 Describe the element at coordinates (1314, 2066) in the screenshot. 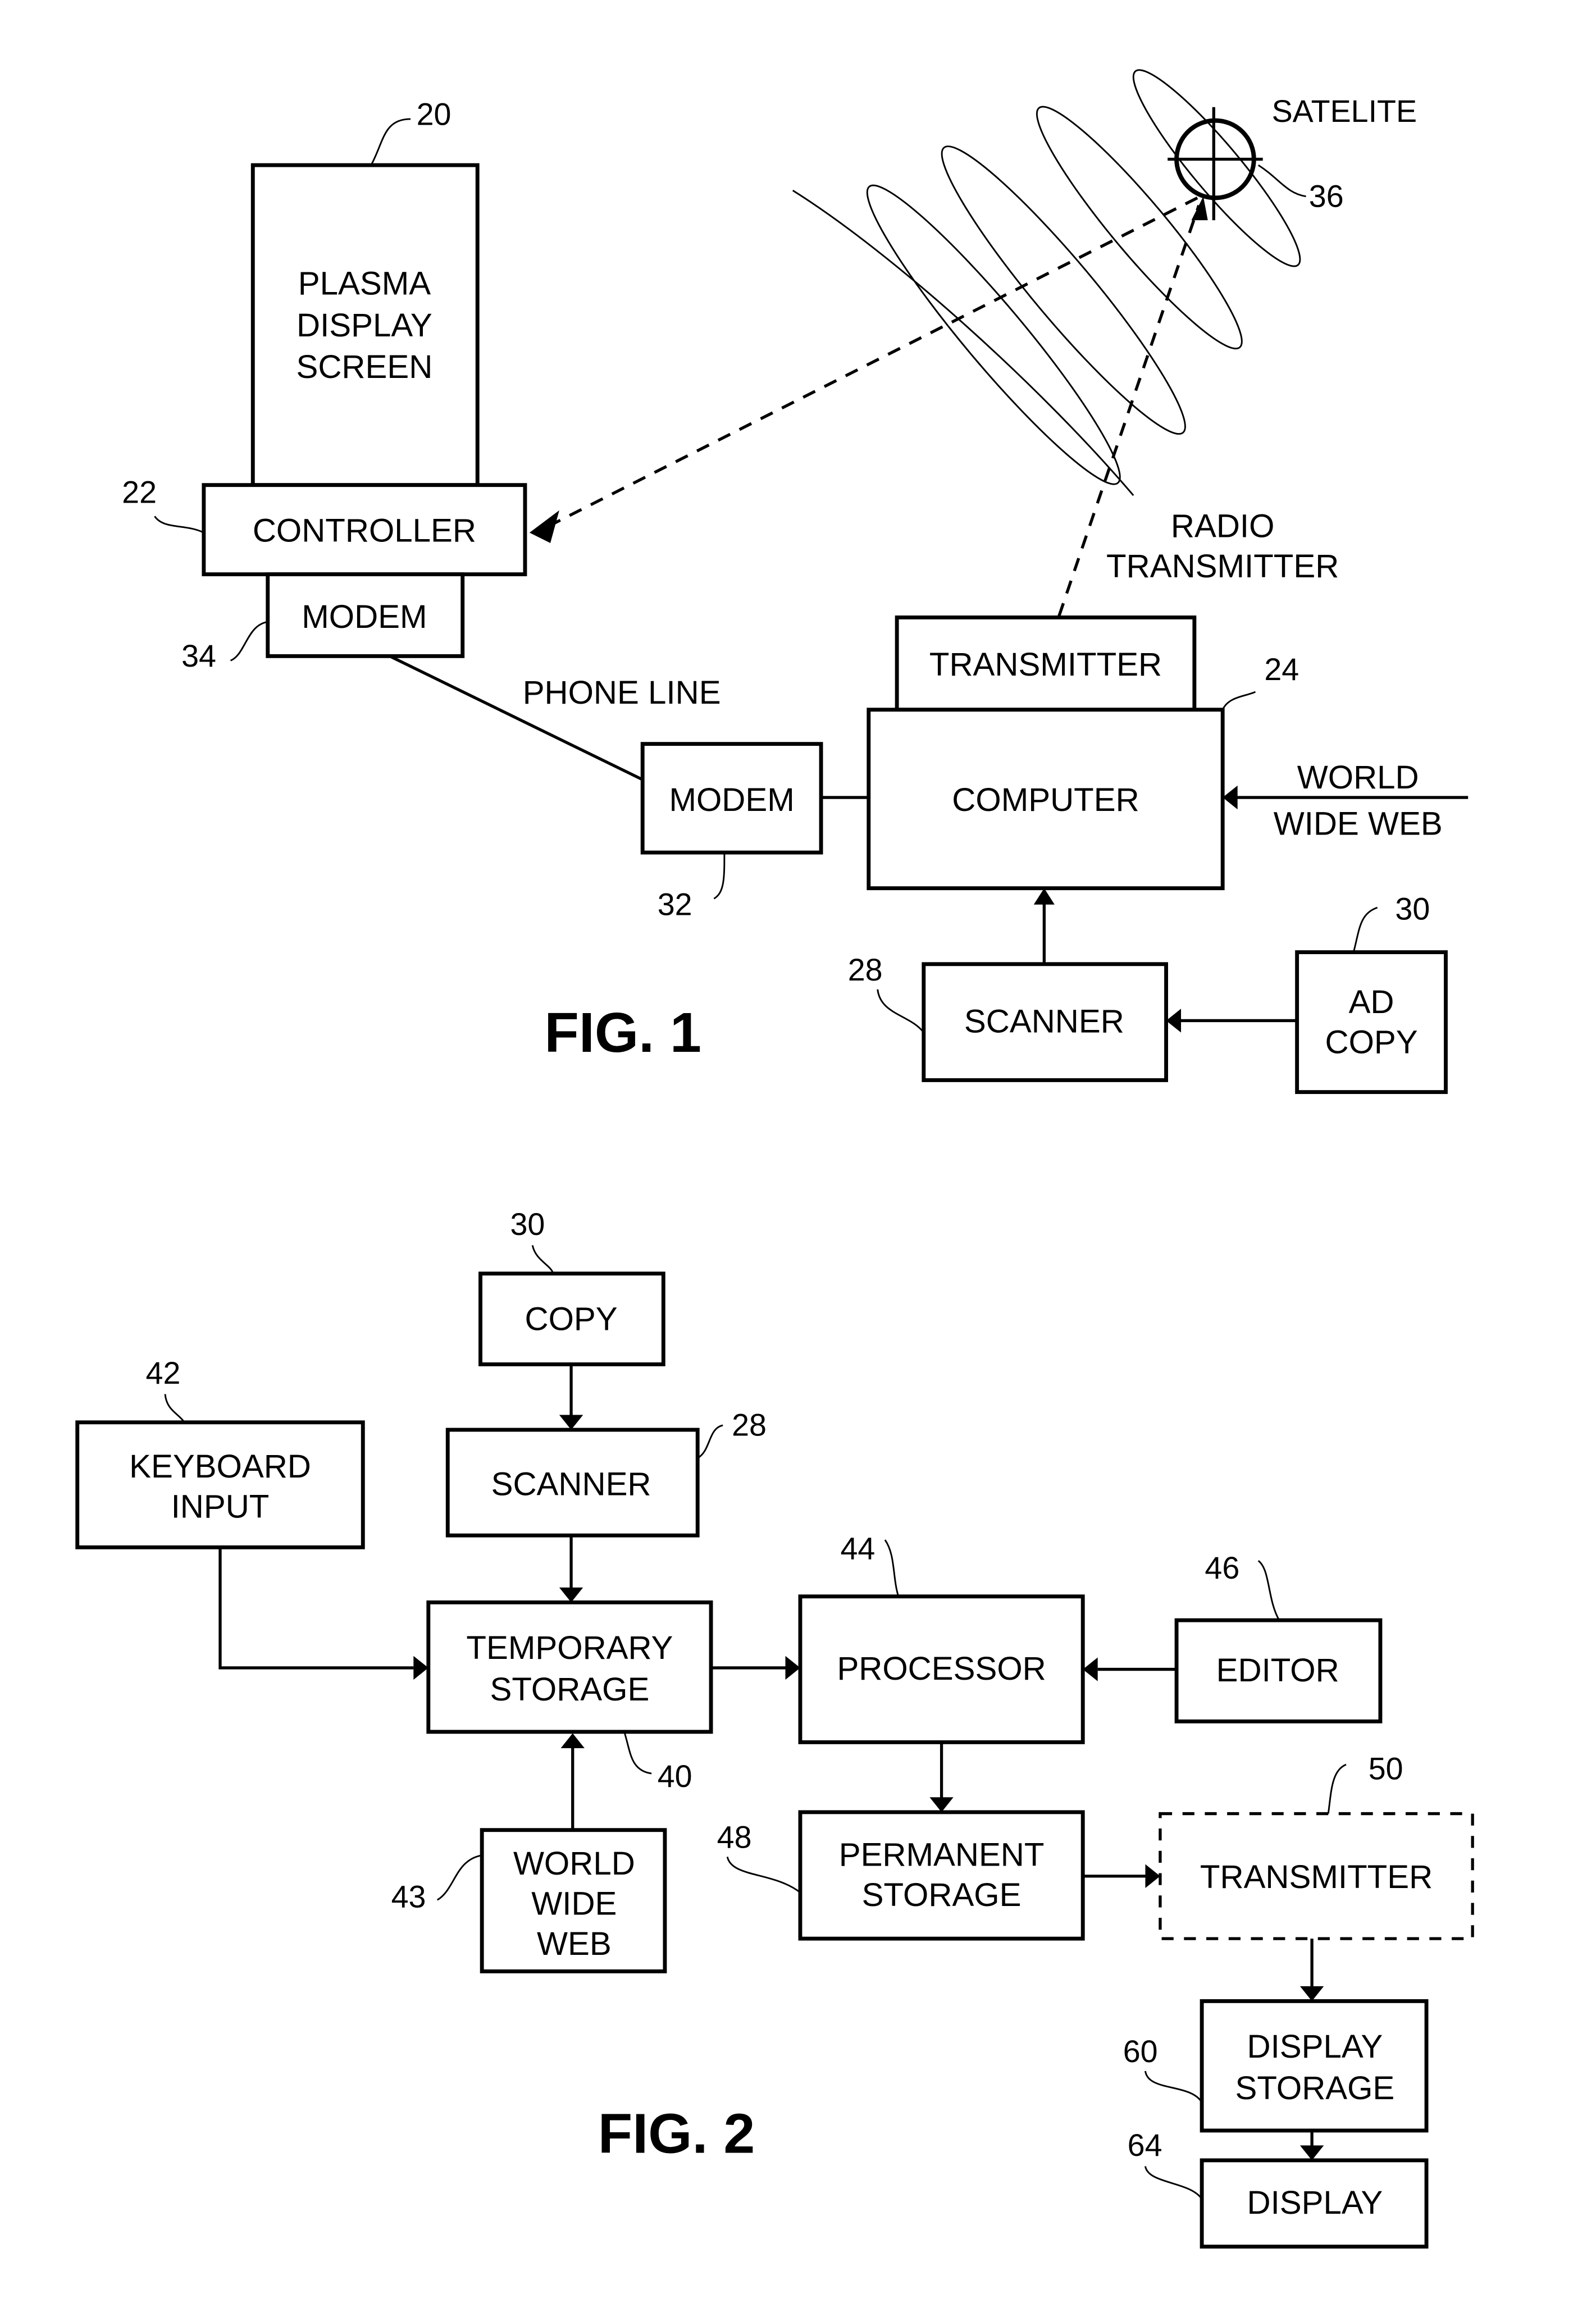

I see `display-storage-box` at that location.